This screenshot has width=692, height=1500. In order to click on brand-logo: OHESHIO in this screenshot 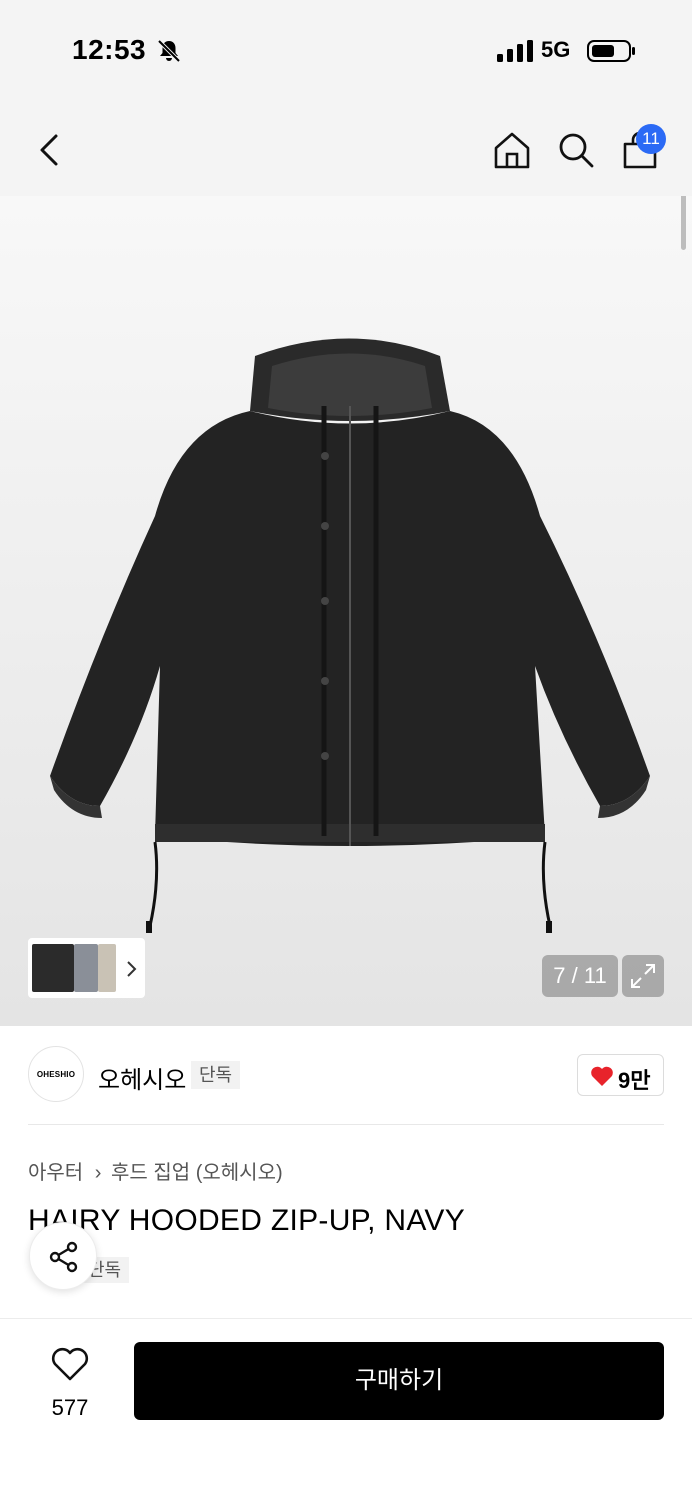, I will do `click(56, 1074)`.